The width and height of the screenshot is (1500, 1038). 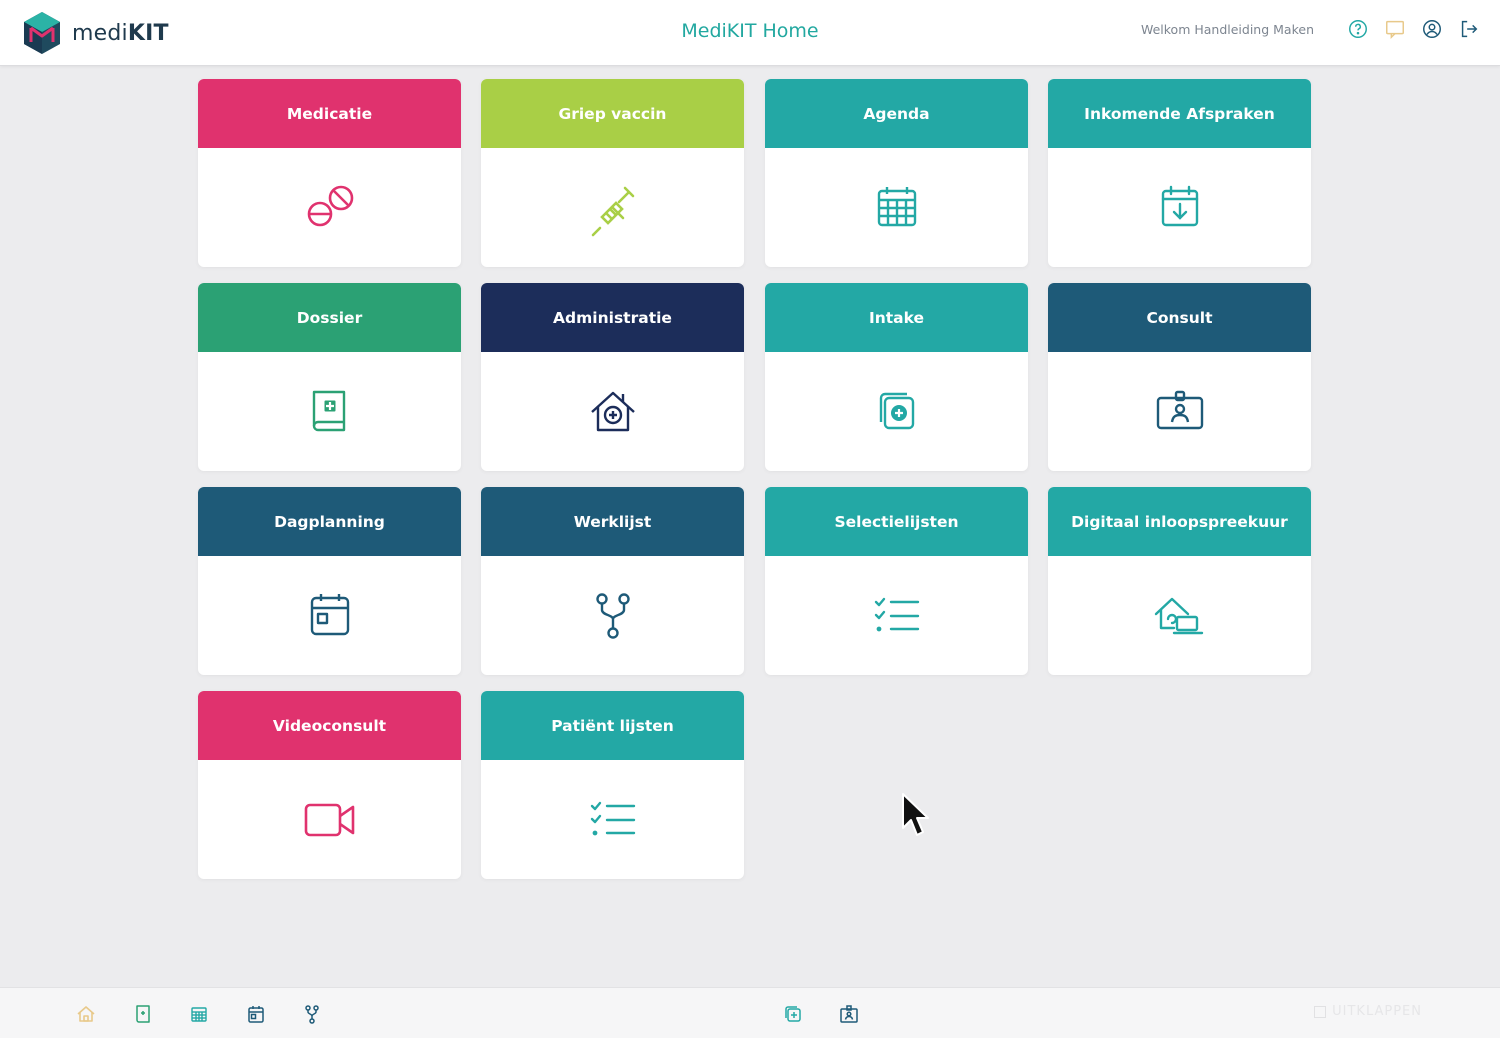 I want to click on bottom-toolbar: UITKLAPPEN, so click(x=750, y=1012).